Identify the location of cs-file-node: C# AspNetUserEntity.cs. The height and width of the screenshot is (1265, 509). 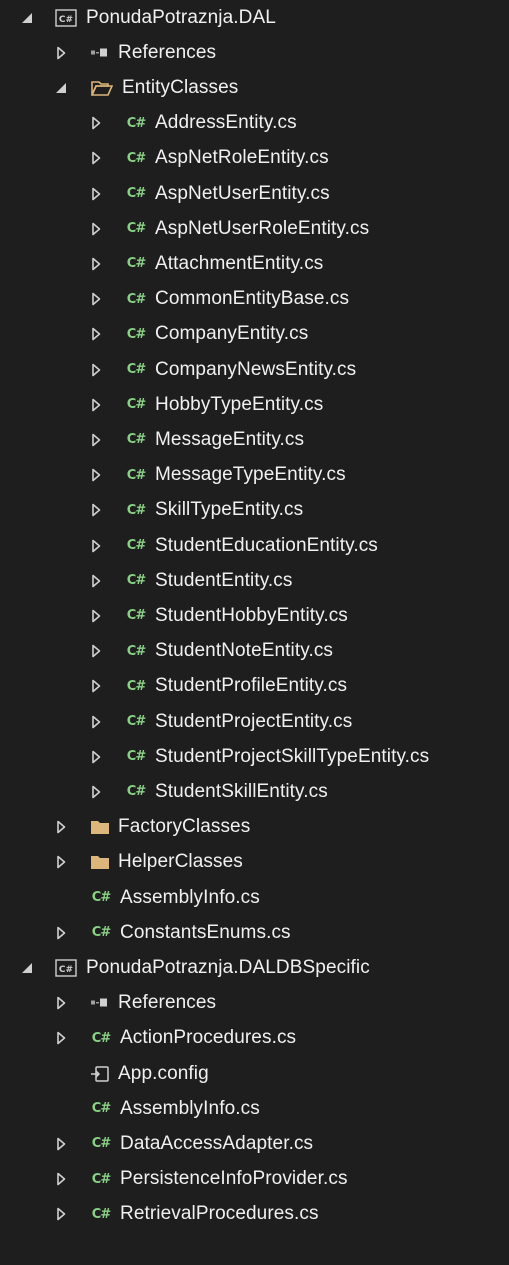
(254, 193).